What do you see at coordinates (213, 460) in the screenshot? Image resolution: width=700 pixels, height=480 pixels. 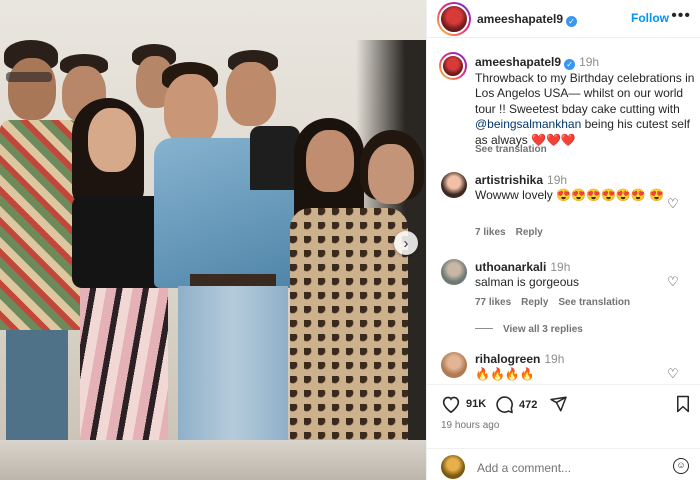 I see `table-edge` at bounding box center [213, 460].